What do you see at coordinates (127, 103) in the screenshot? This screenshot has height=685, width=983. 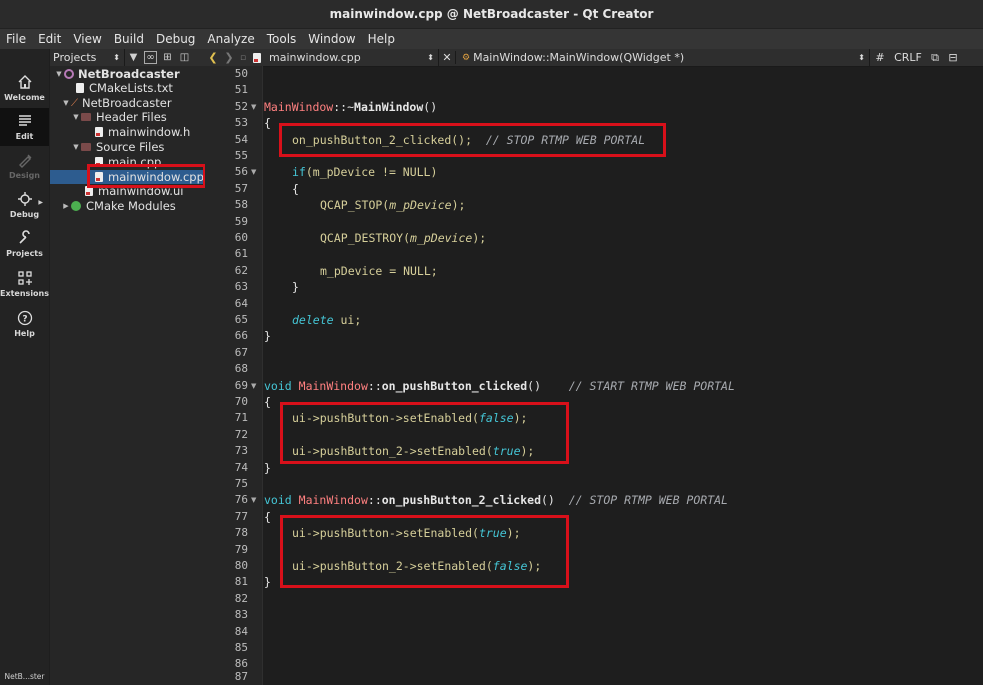 I see `tree-item-target: ▼ ⟋ NetBroadcaster` at bounding box center [127, 103].